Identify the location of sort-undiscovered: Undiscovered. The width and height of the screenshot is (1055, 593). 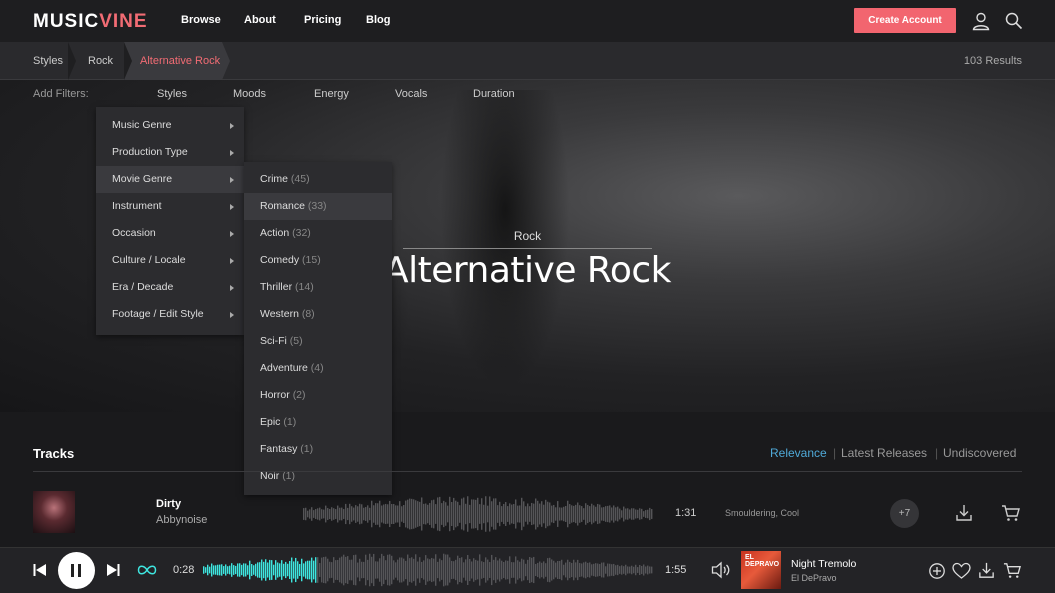
(979, 453).